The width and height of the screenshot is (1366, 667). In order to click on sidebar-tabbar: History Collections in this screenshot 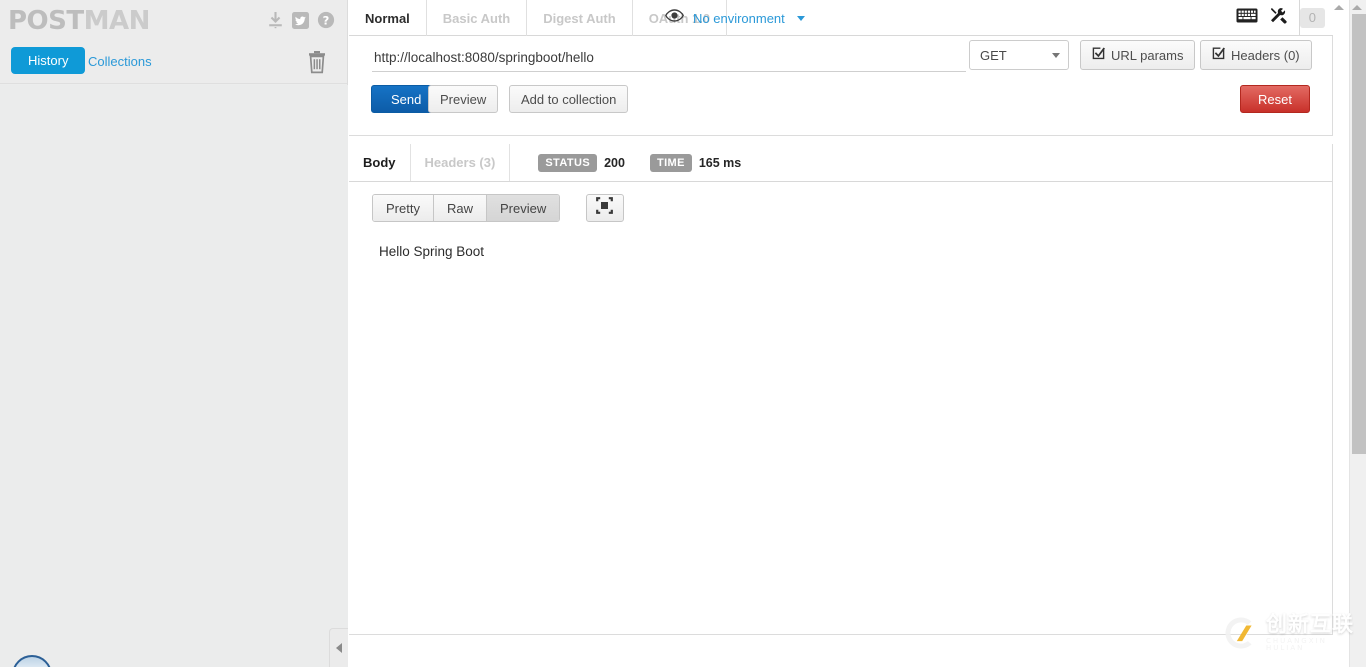, I will do `click(173, 64)`.